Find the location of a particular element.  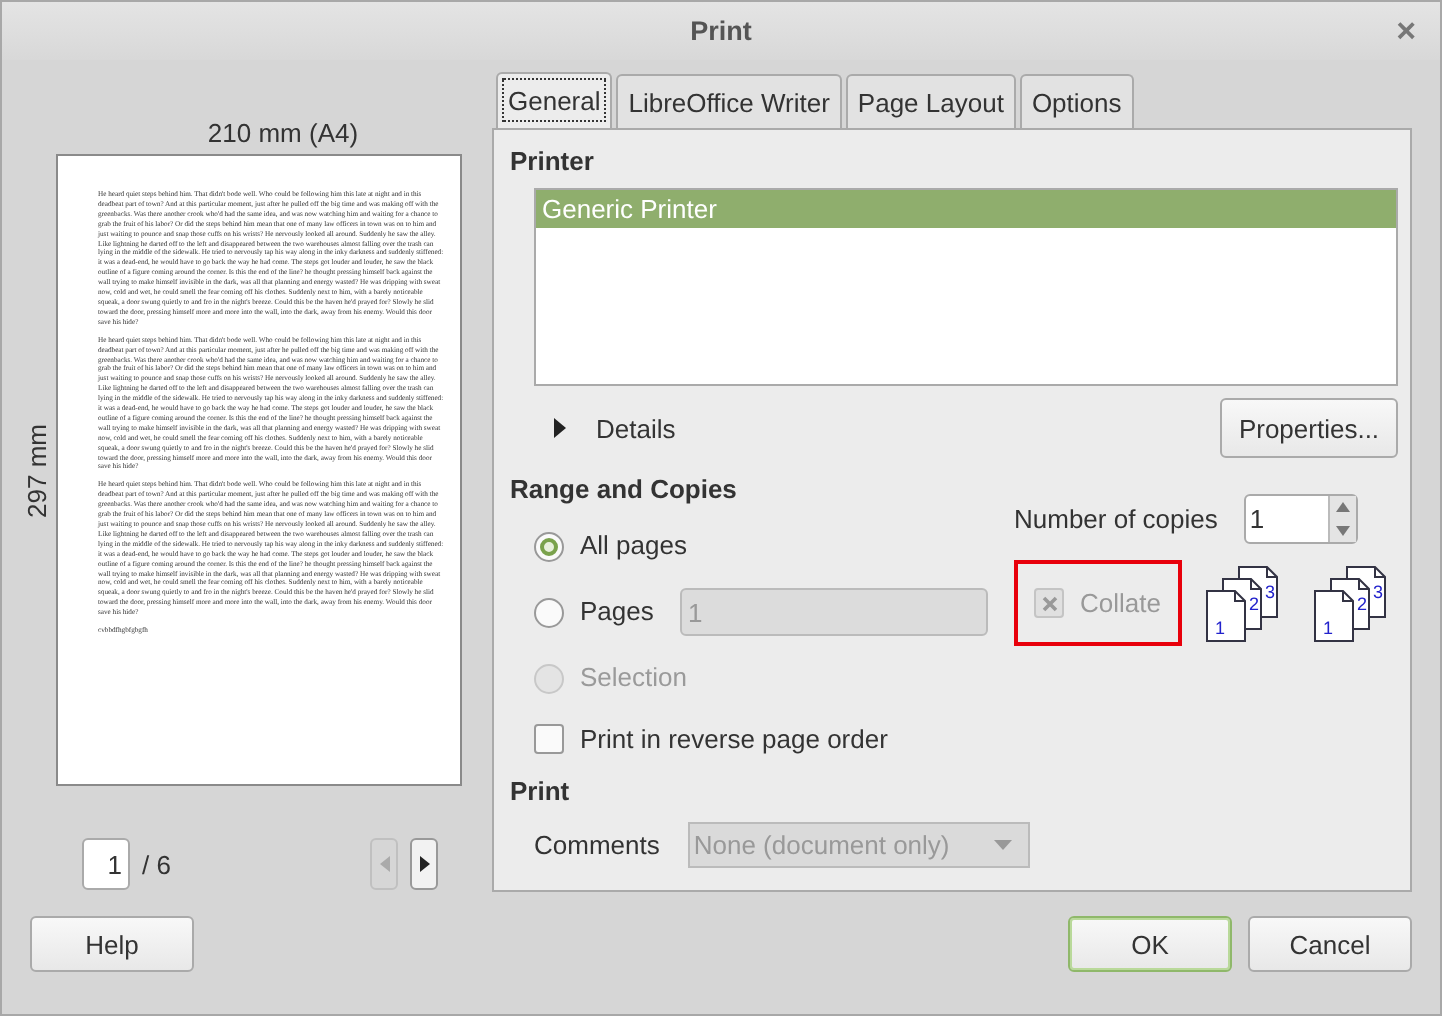

comments-label: Comments is located at coordinates (597, 845).